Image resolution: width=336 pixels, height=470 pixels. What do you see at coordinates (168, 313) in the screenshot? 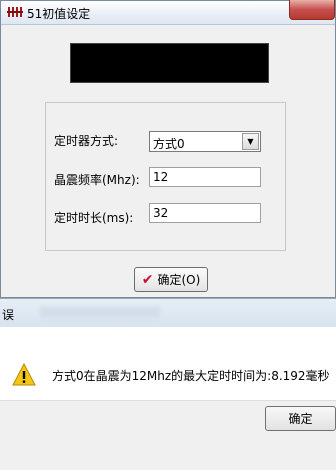
I see `message-title-bar: 误` at bounding box center [168, 313].